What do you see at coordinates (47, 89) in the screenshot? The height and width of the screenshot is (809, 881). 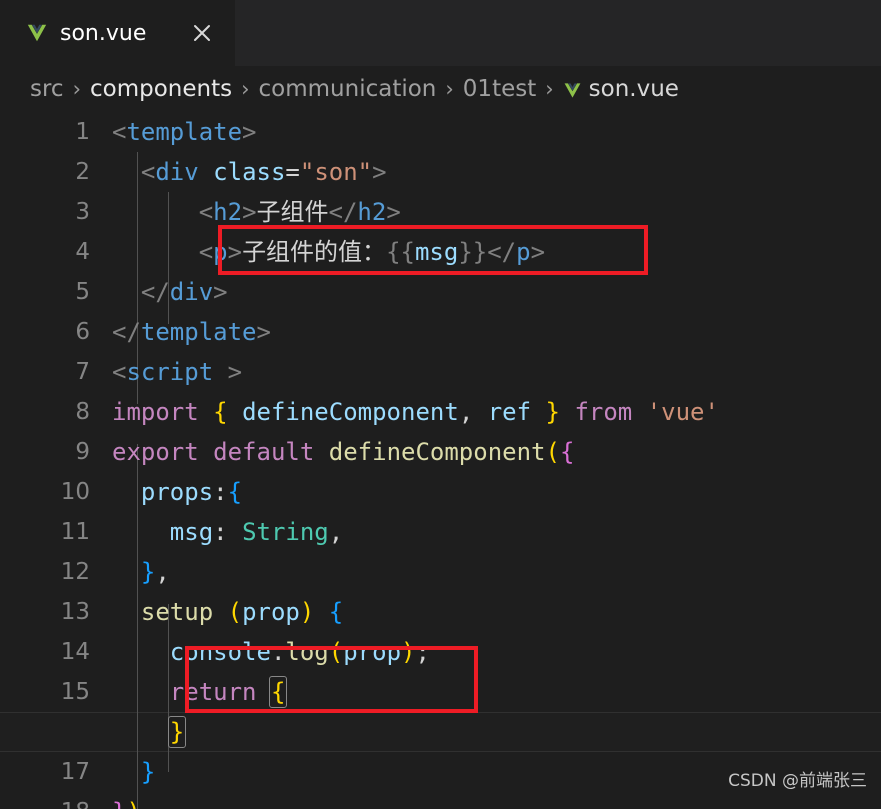 I see `breadcrumb-item-src: src` at bounding box center [47, 89].